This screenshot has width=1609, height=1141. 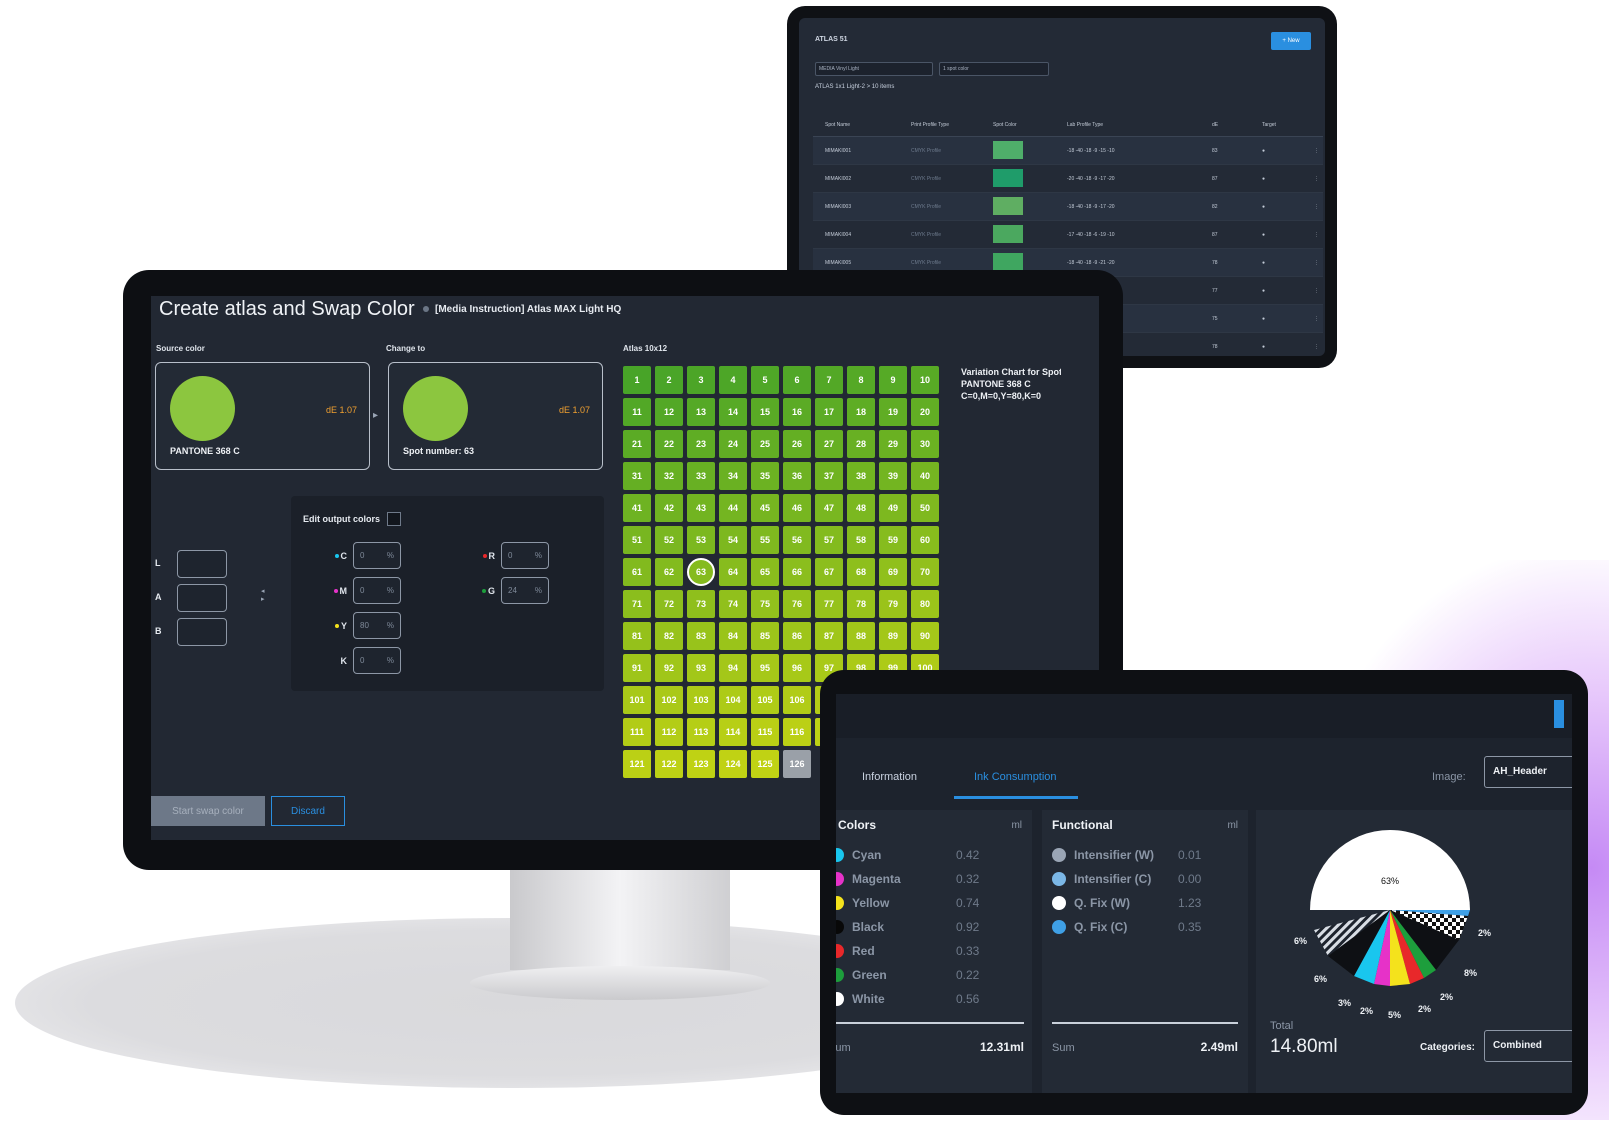 I want to click on column-header: Spot Name, so click(x=862, y=125).